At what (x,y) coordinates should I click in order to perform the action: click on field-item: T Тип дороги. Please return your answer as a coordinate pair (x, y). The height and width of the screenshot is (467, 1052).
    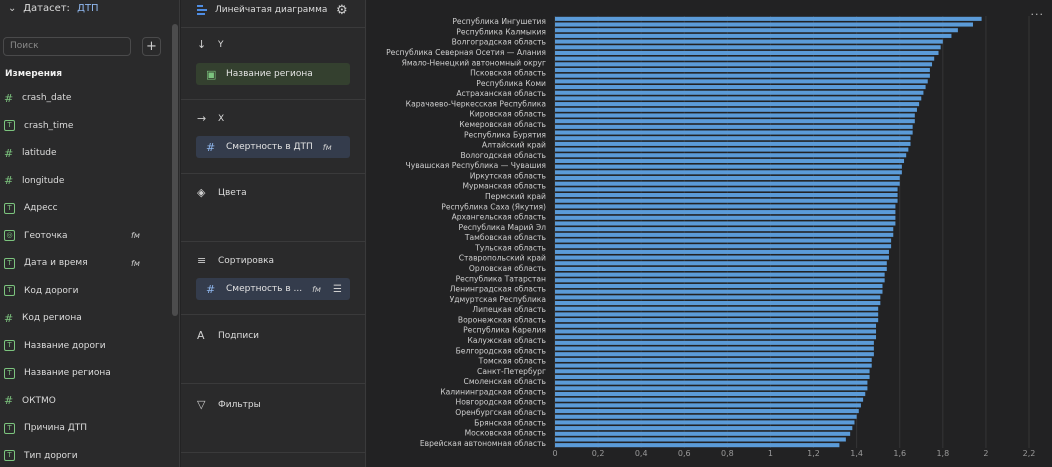
    Looking at the image, I should click on (79, 456).